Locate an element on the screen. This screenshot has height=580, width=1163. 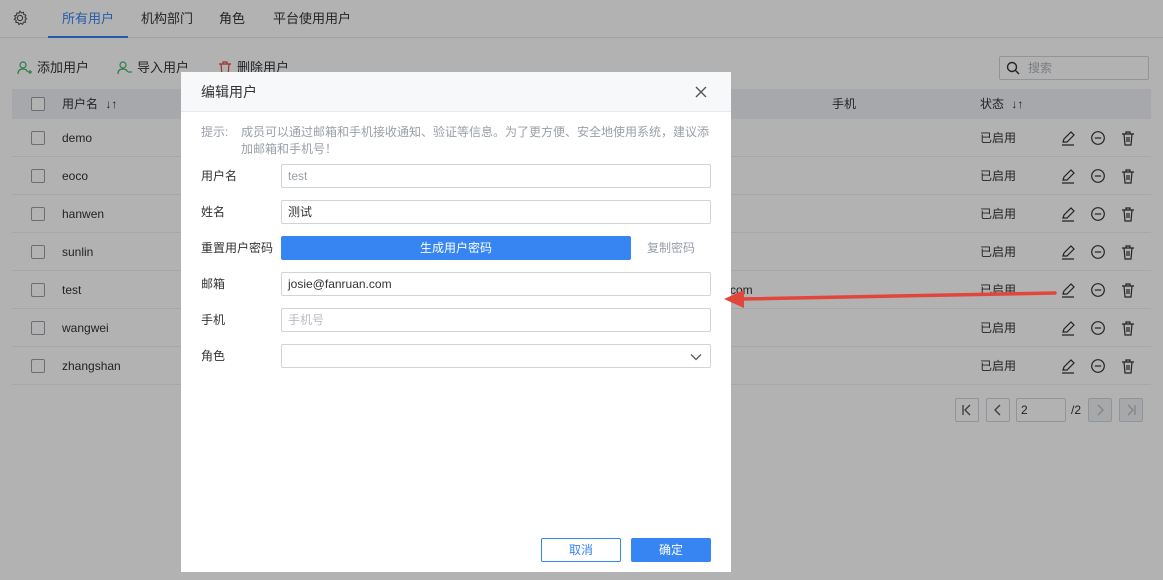
reset-password-label: 重置用户密码 is located at coordinates (237, 248).